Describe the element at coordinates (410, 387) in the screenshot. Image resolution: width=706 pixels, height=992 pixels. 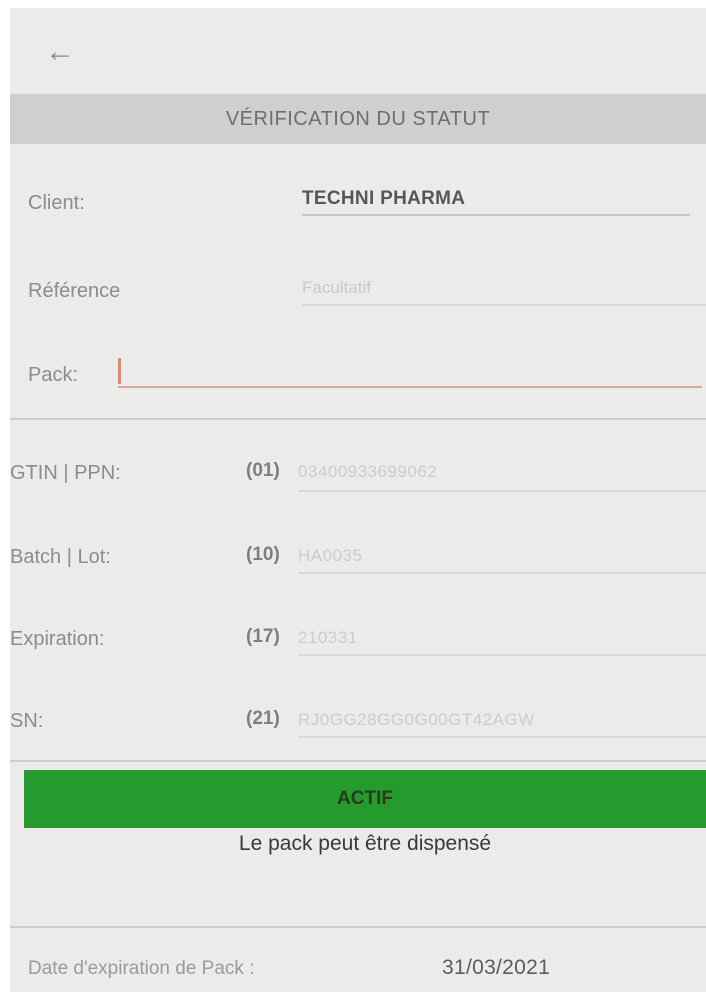
I see `pack-underline` at that location.